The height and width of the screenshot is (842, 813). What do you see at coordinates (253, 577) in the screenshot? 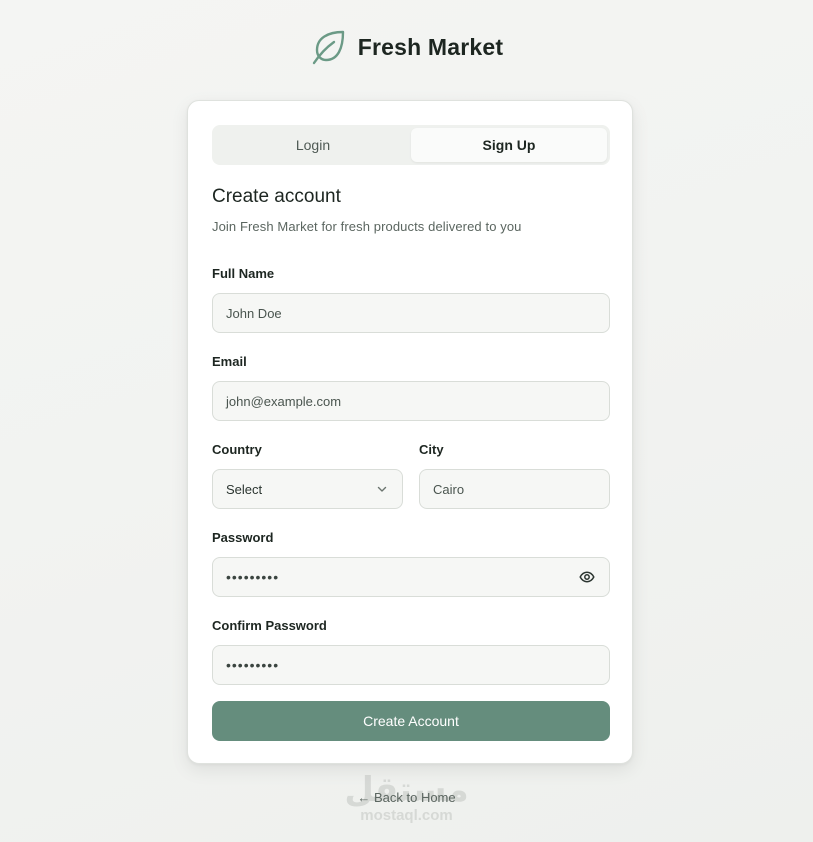
I see `password-value: •••••••••` at bounding box center [253, 577].